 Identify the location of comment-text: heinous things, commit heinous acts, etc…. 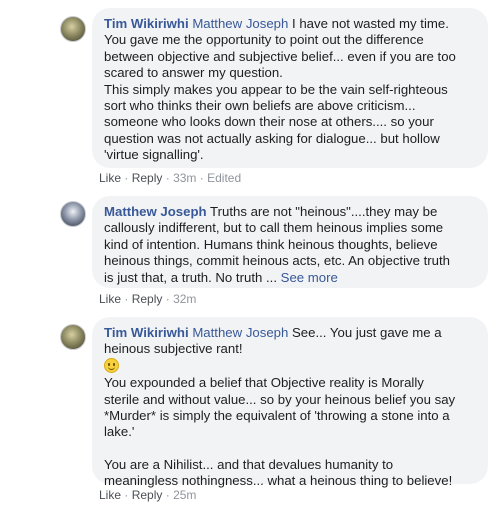
(277, 261).